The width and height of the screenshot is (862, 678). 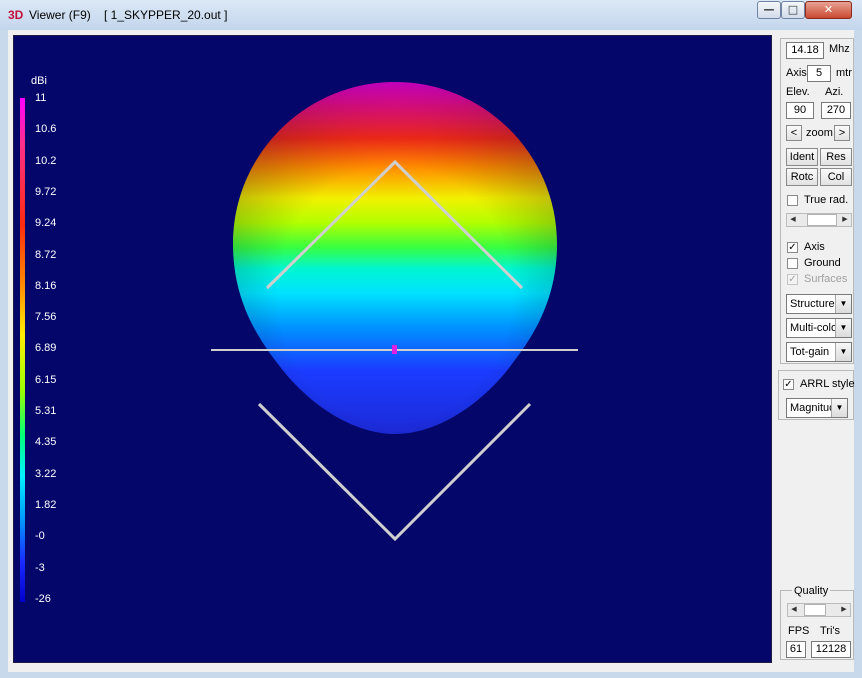 What do you see at coordinates (46, 191) in the screenshot?
I see `legend-label: 9.72` at bounding box center [46, 191].